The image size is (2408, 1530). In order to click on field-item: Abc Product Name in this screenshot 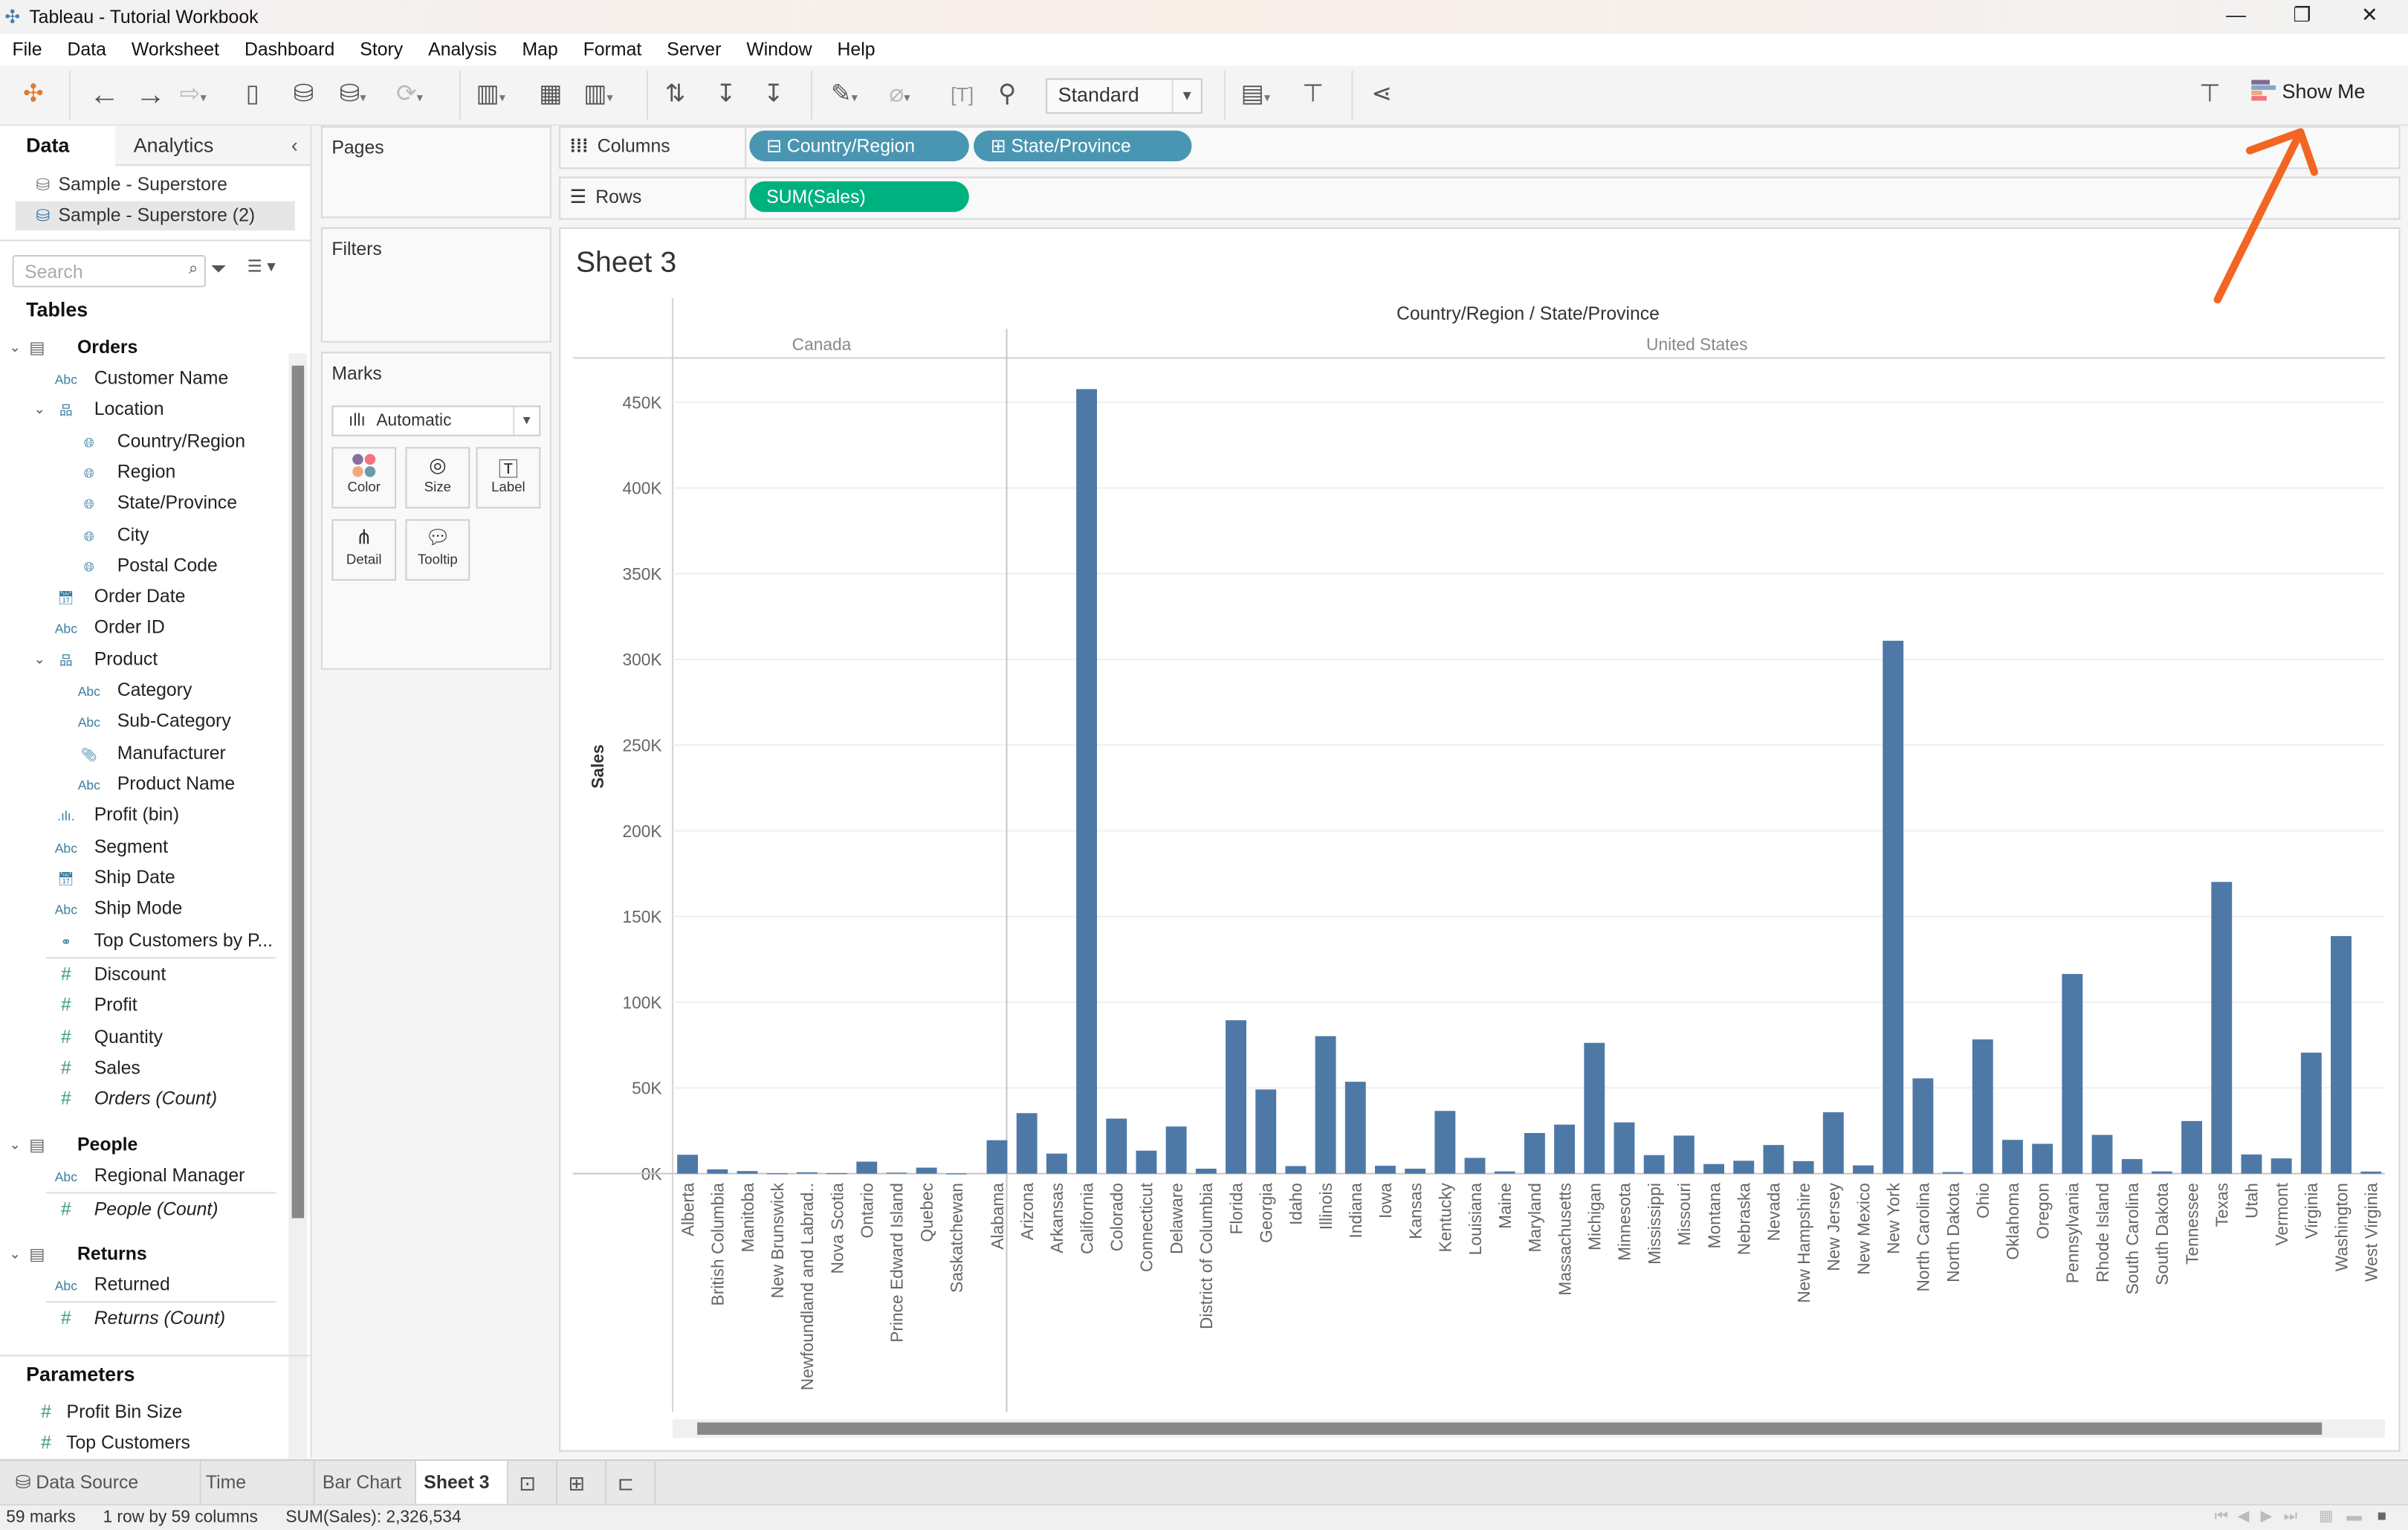, I will do `click(155, 783)`.